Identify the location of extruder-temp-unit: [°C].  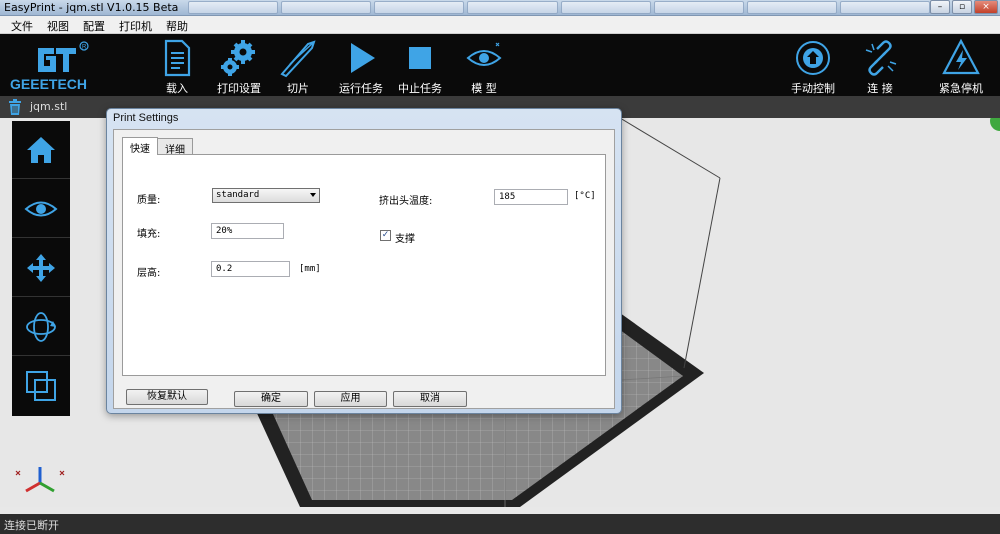
(585, 196).